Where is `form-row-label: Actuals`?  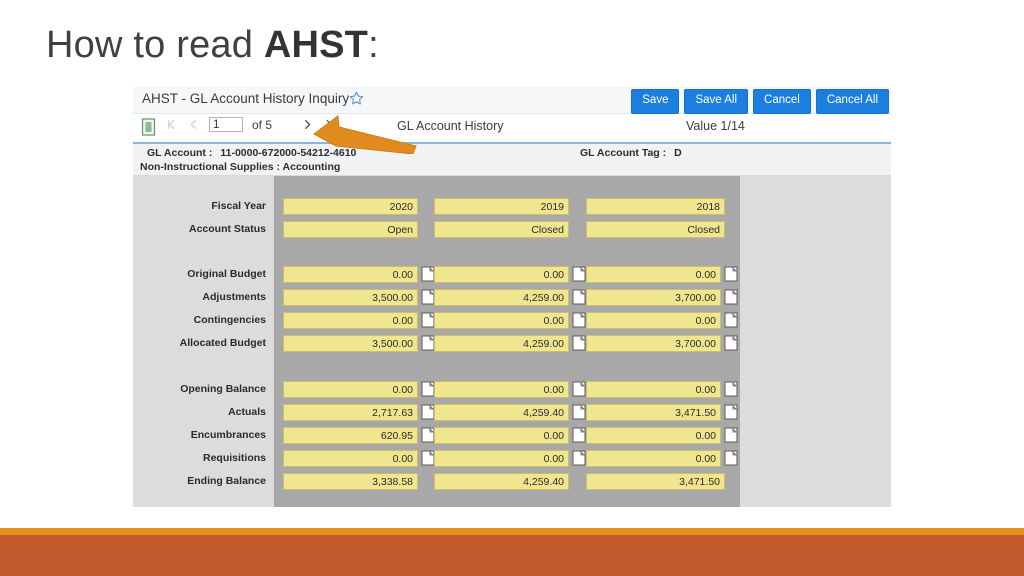
form-row-label: Actuals is located at coordinates (247, 412).